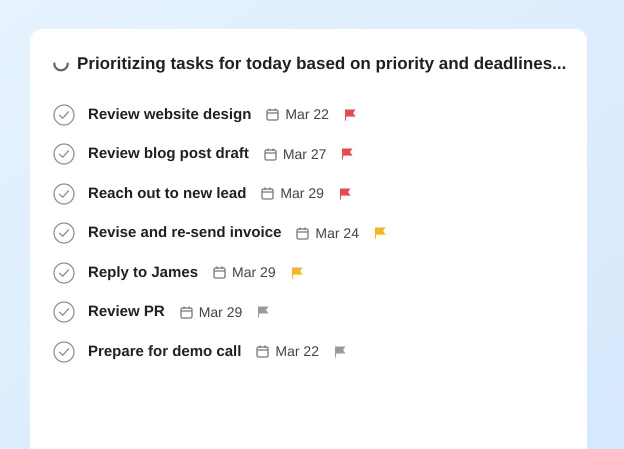 The width and height of the screenshot is (624, 449). I want to click on task-title: Reach out to new lead, so click(167, 194).